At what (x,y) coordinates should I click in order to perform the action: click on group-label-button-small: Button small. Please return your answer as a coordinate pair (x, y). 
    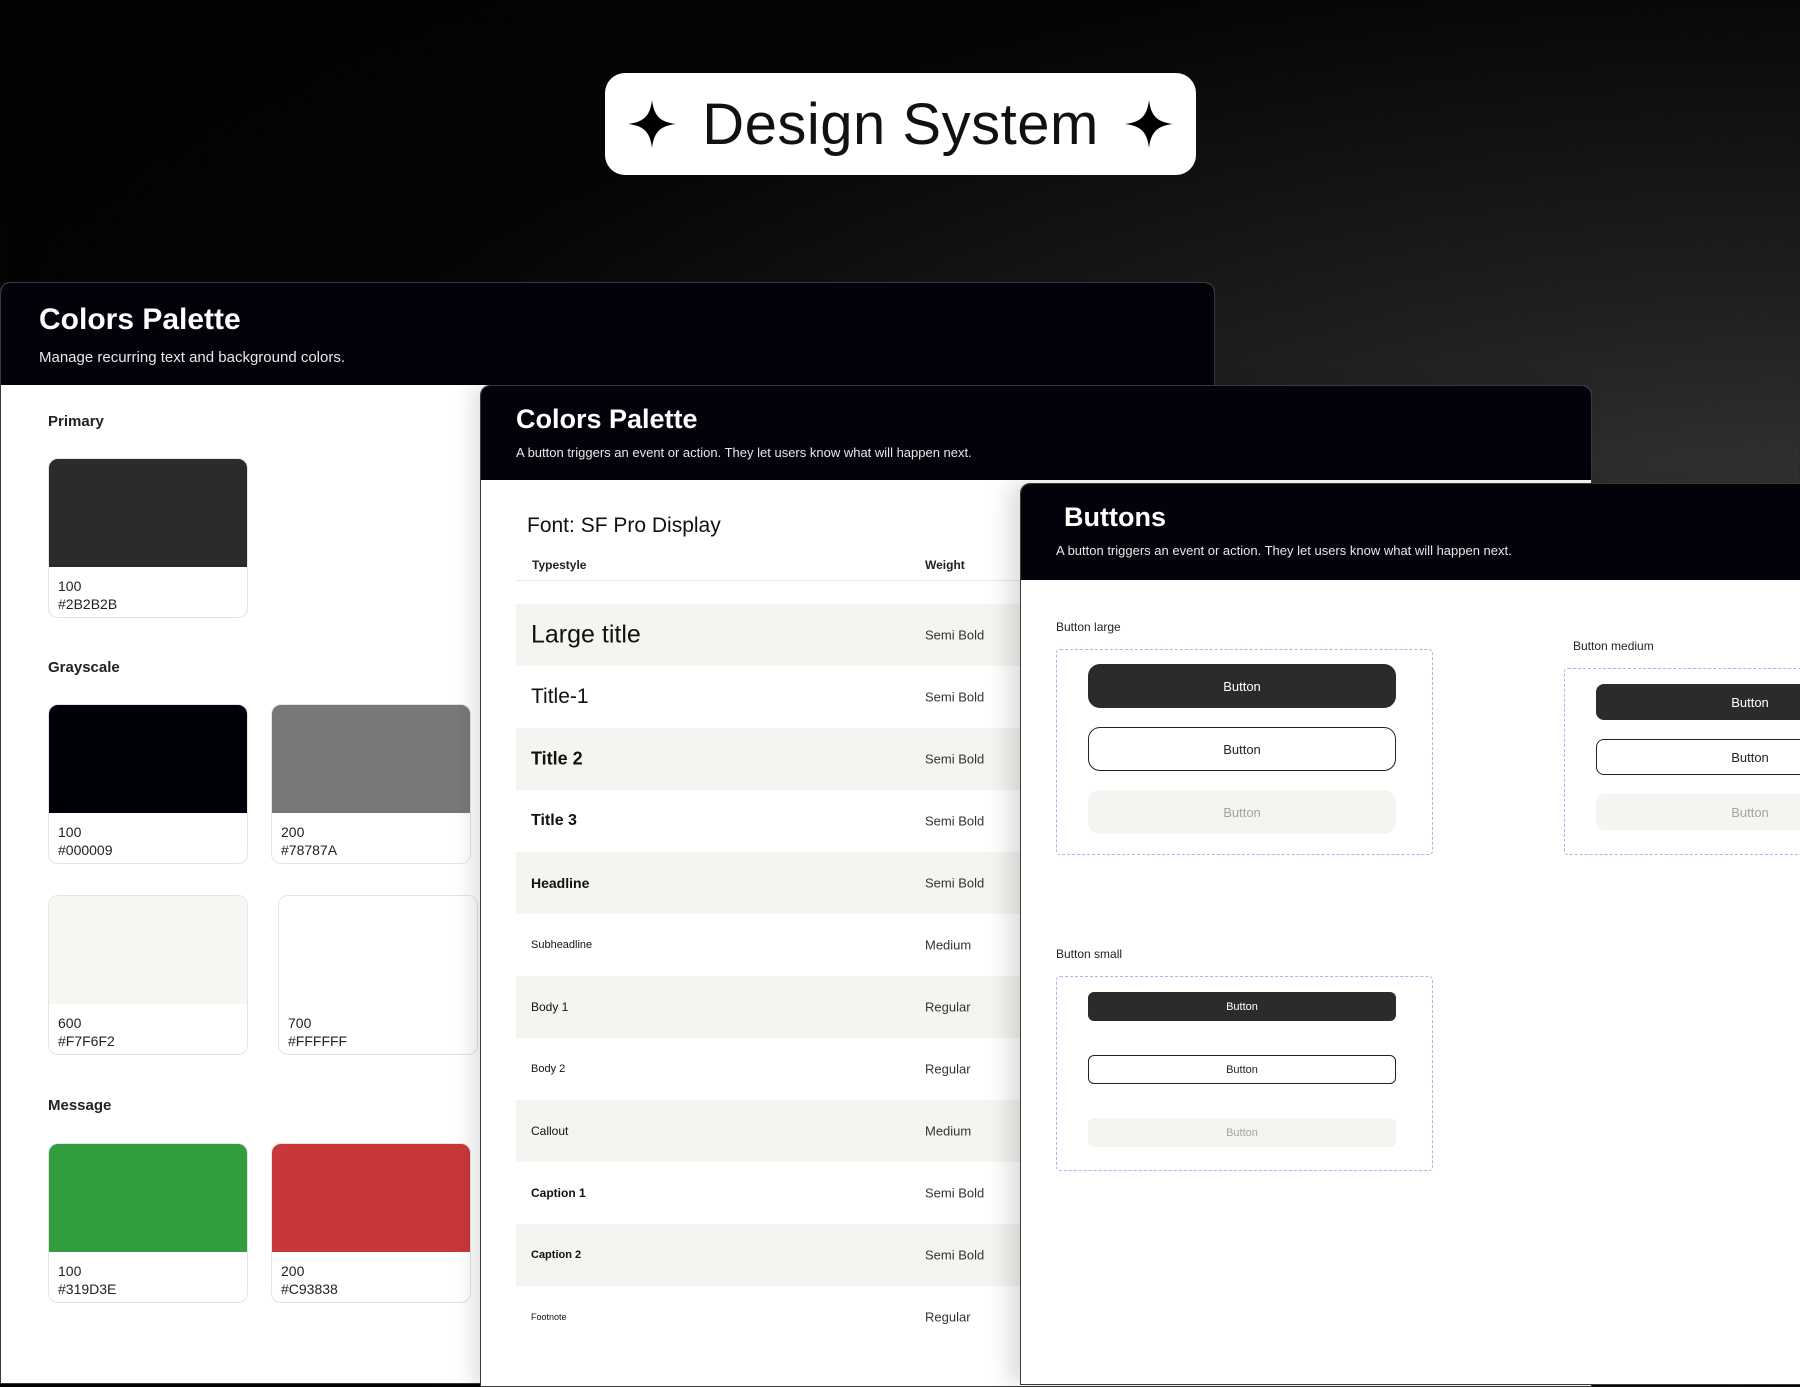
    Looking at the image, I should click on (1089, 954).